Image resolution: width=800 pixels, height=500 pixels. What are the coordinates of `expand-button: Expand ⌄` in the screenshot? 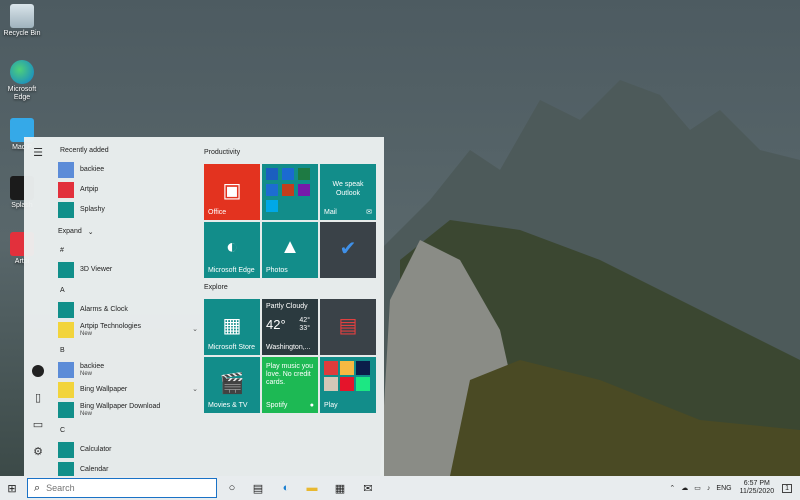 It's located at (128, 232).